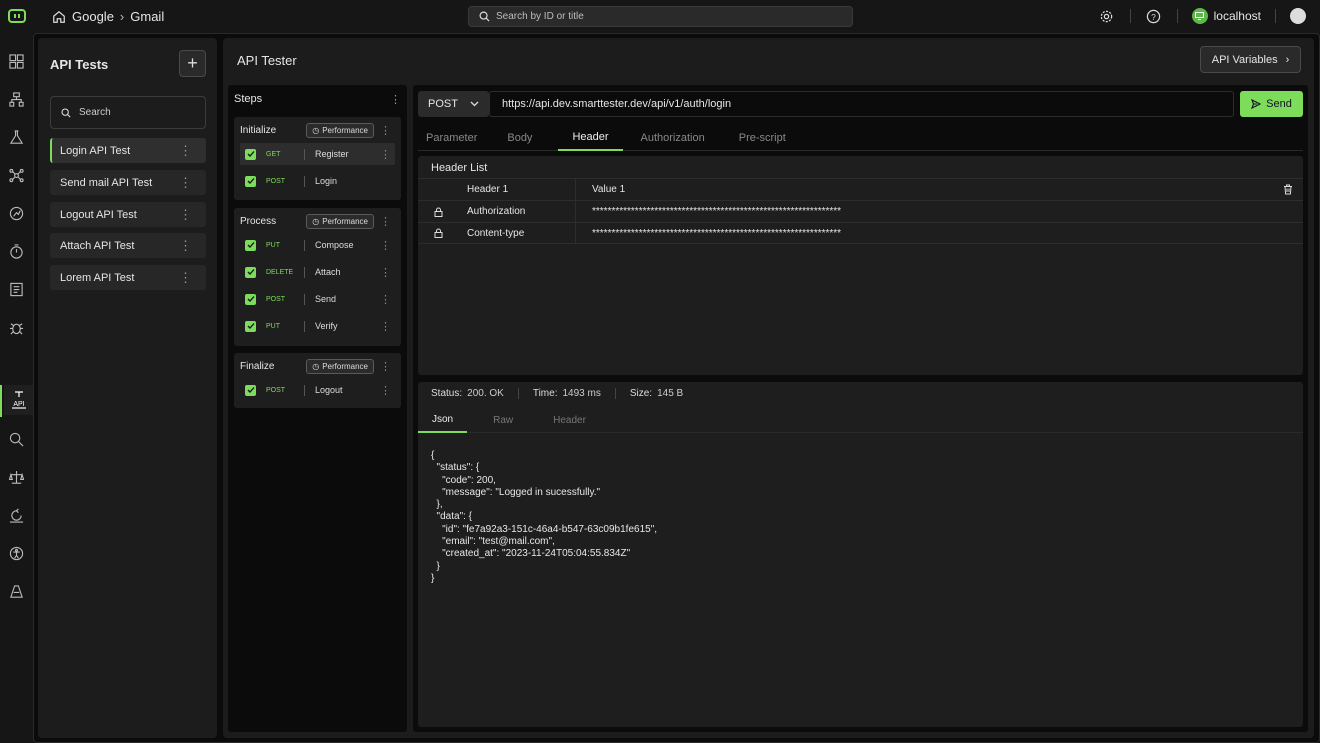 This screenshot has width=1320, height=743. What do you see at coordinates (451, 138) in the screenshot?
I see `tab-parameter: Parameter` at bounding box center [451, 138].